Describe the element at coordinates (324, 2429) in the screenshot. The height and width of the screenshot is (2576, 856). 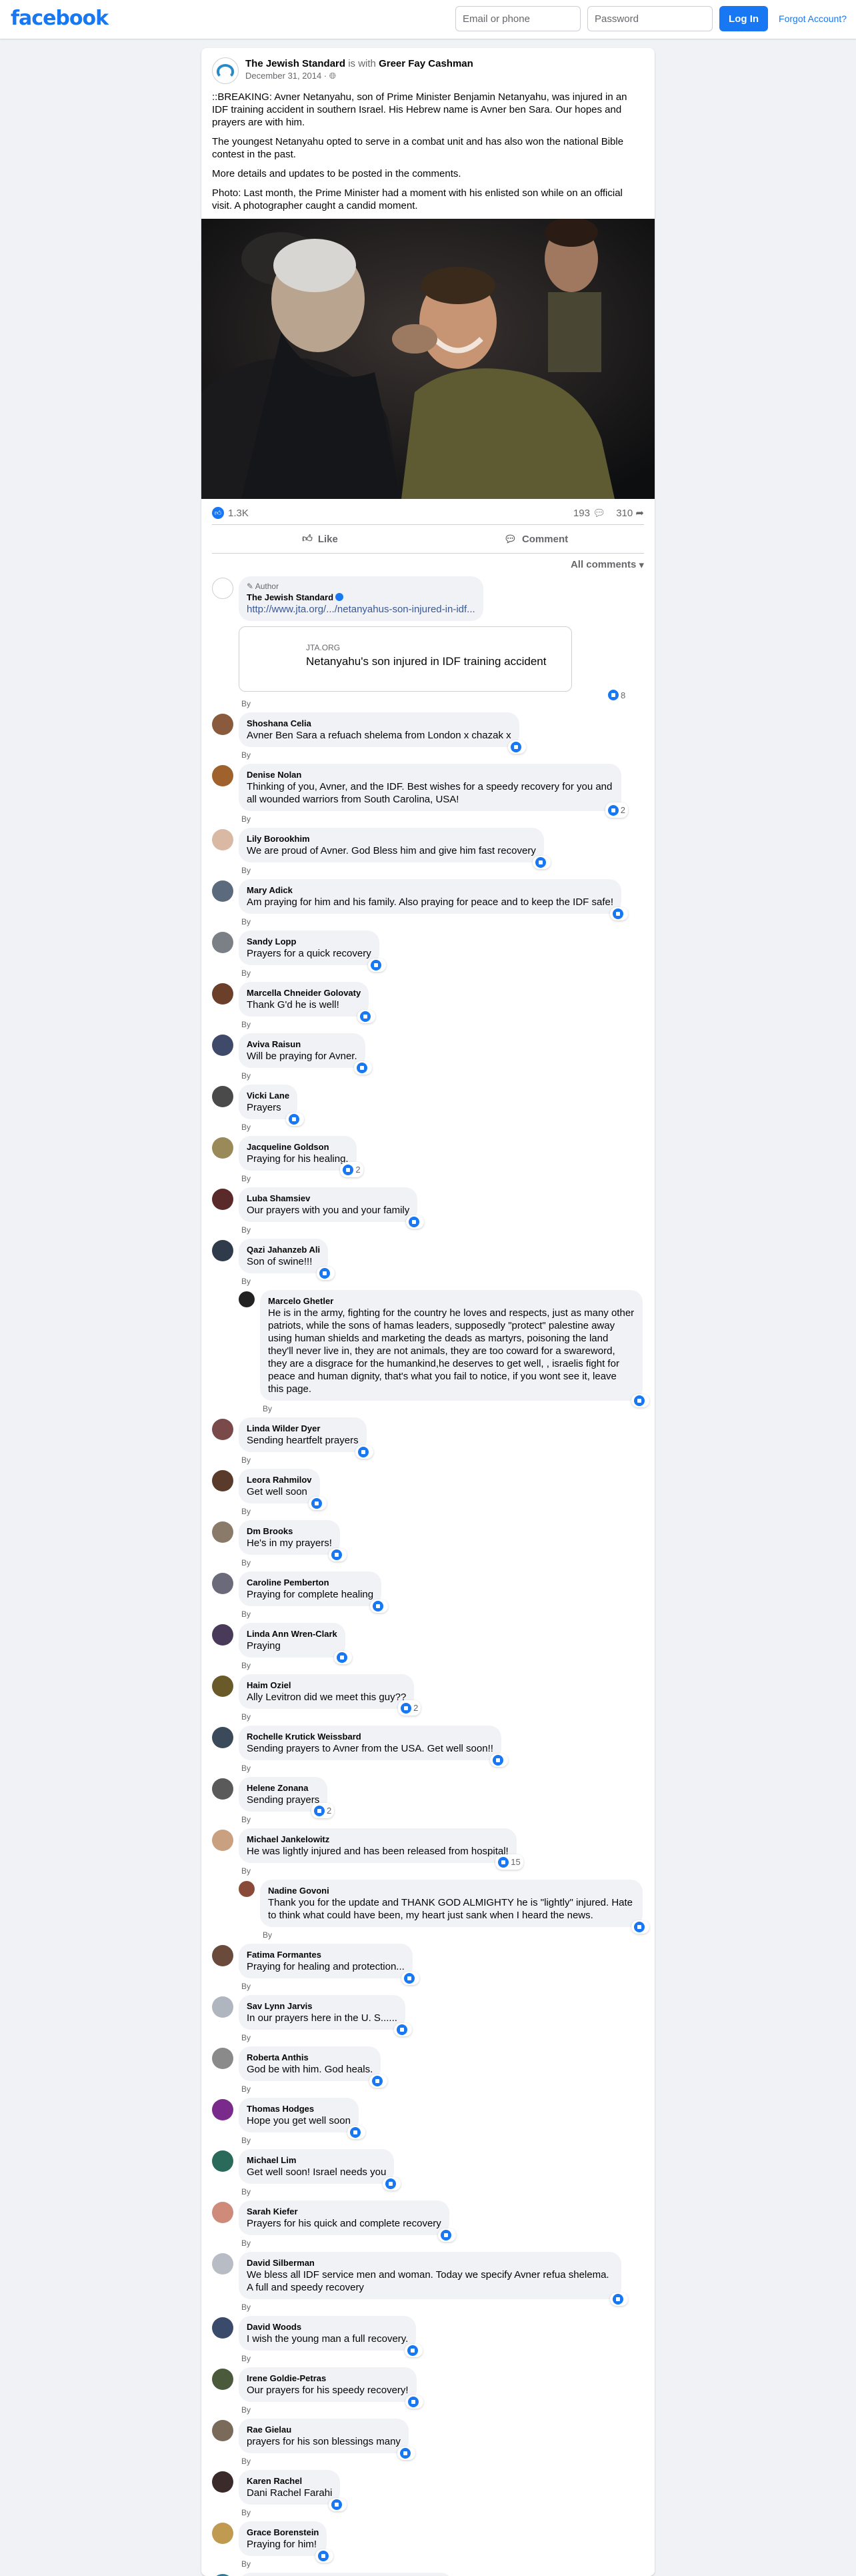
I see `commenter-name: Rae Gielau` at that location.